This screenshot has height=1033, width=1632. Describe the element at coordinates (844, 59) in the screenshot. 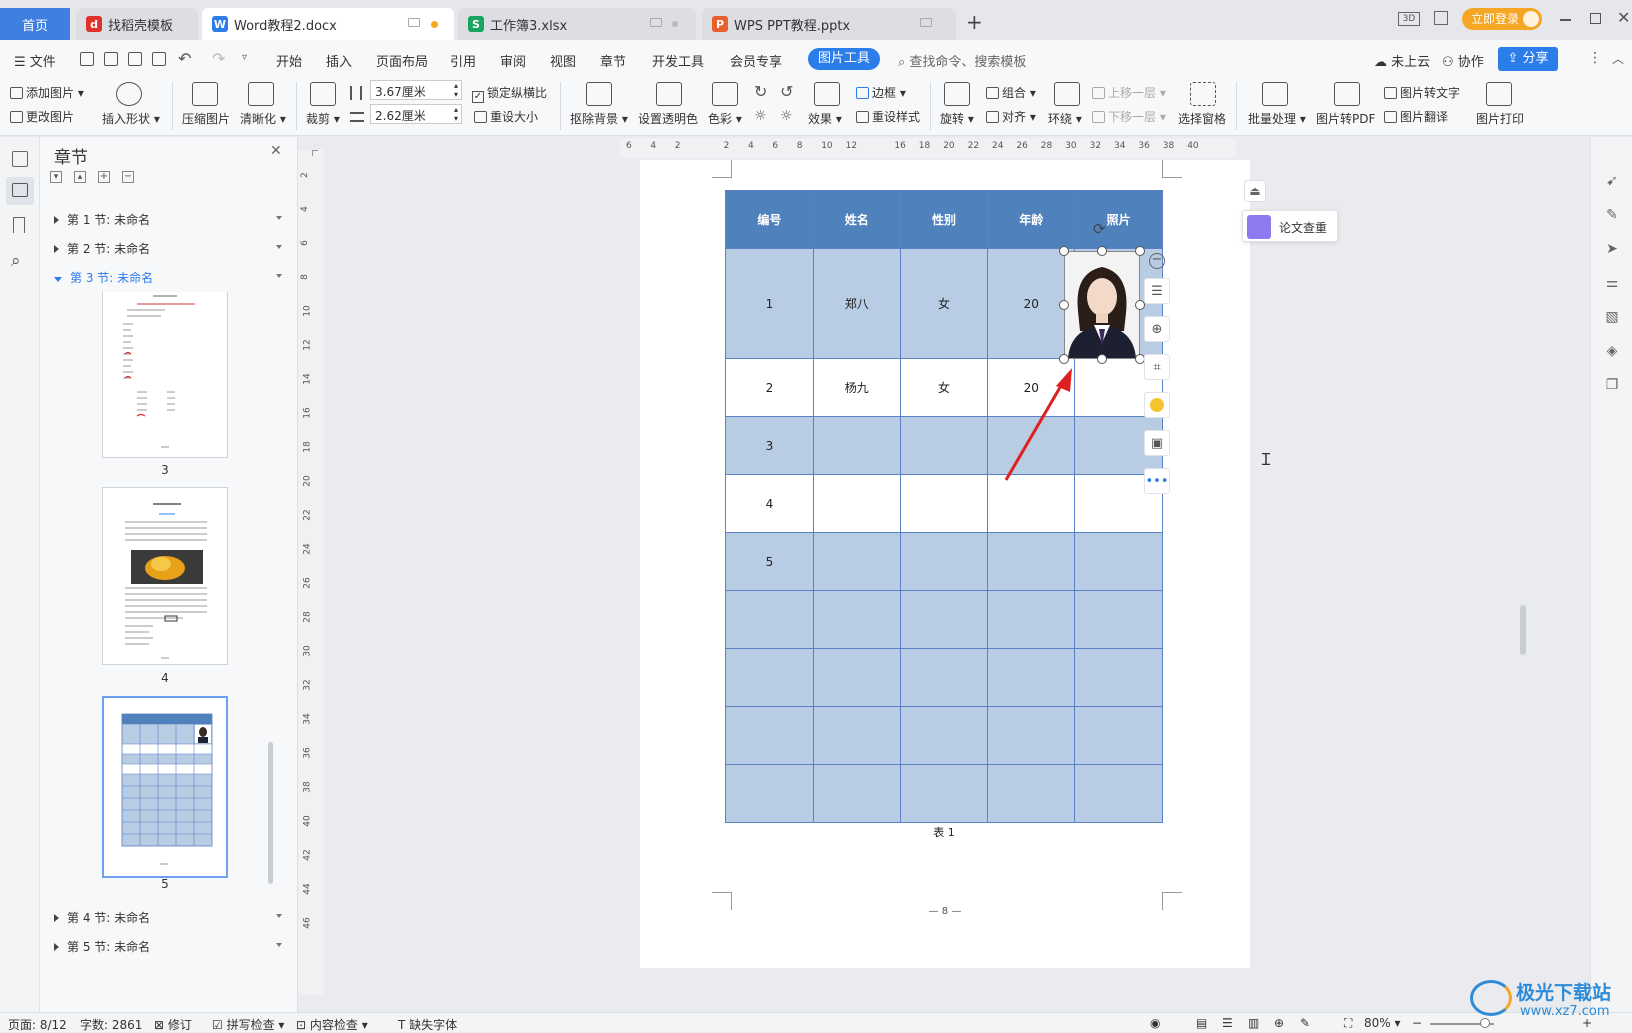

I see `tab-picture-tools: 图片工具` at that location.